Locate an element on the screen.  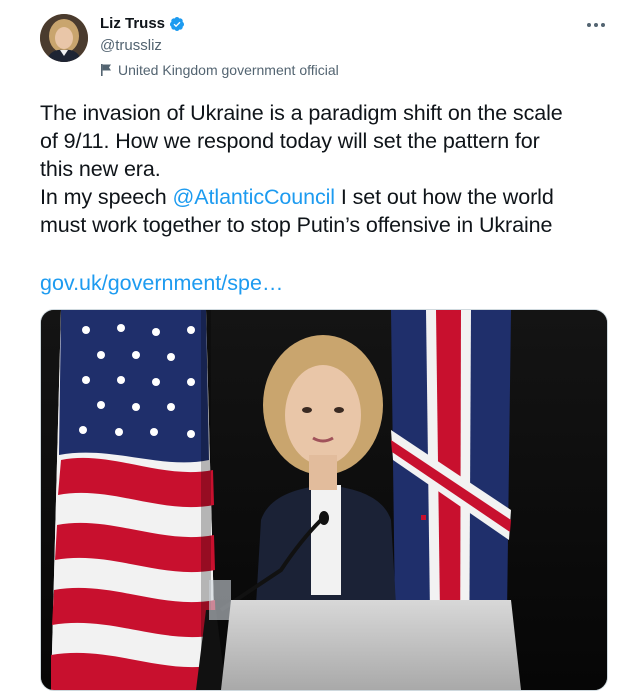
us-flag is located at coordinates (133, 500).